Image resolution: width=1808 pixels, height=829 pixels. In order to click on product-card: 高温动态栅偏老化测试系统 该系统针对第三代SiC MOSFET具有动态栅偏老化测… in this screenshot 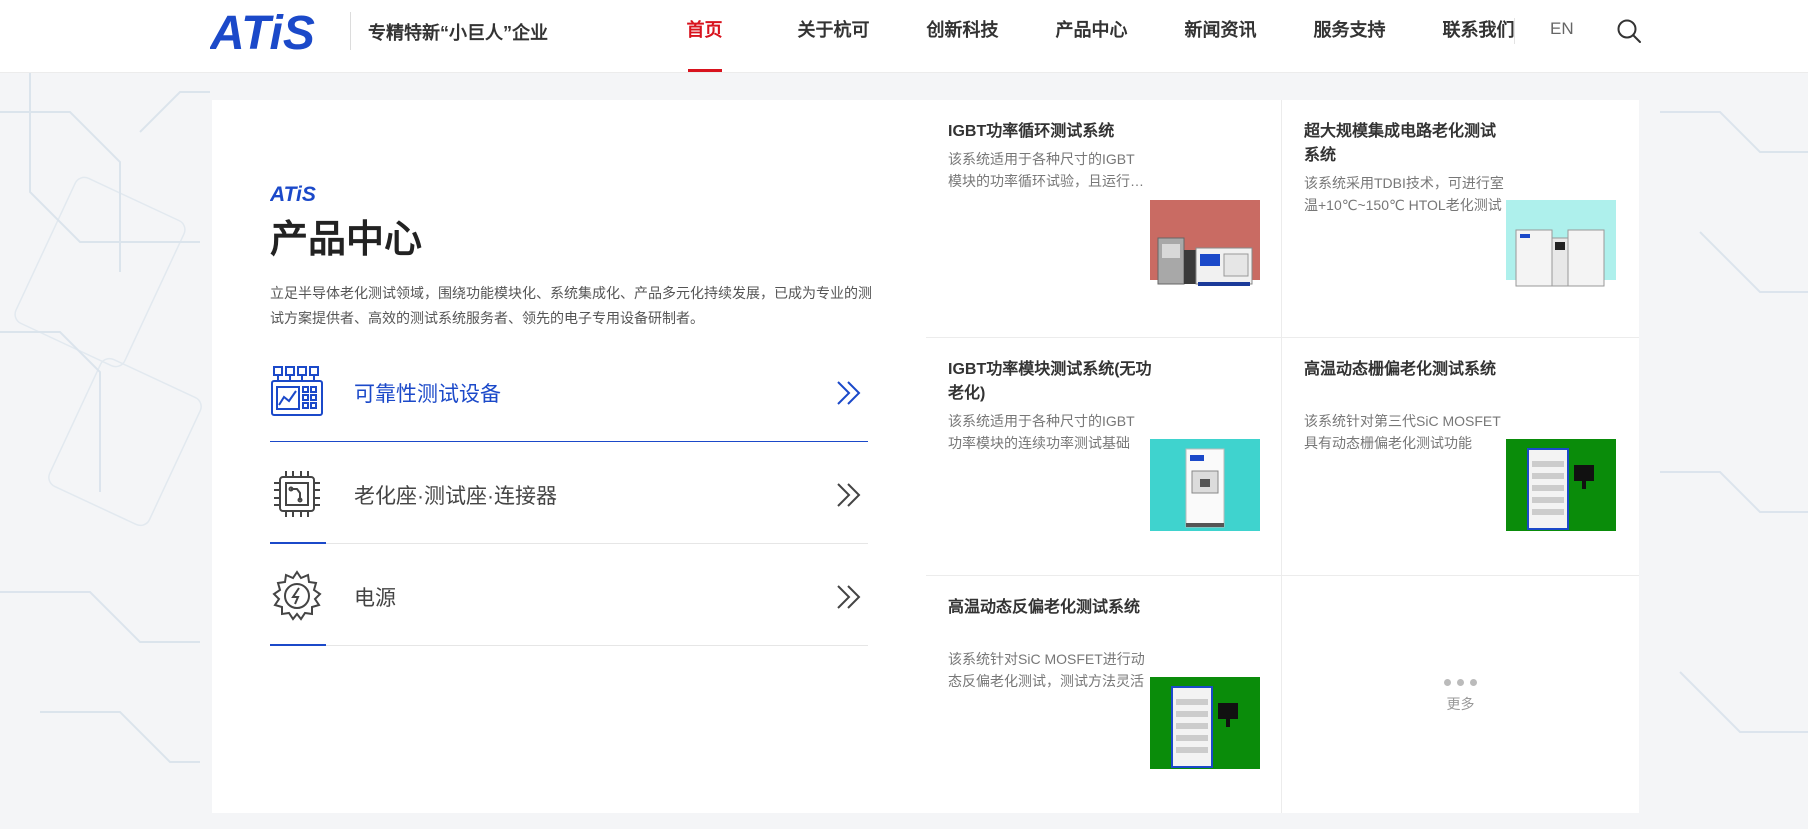, I will do `click(1460, 457)`.